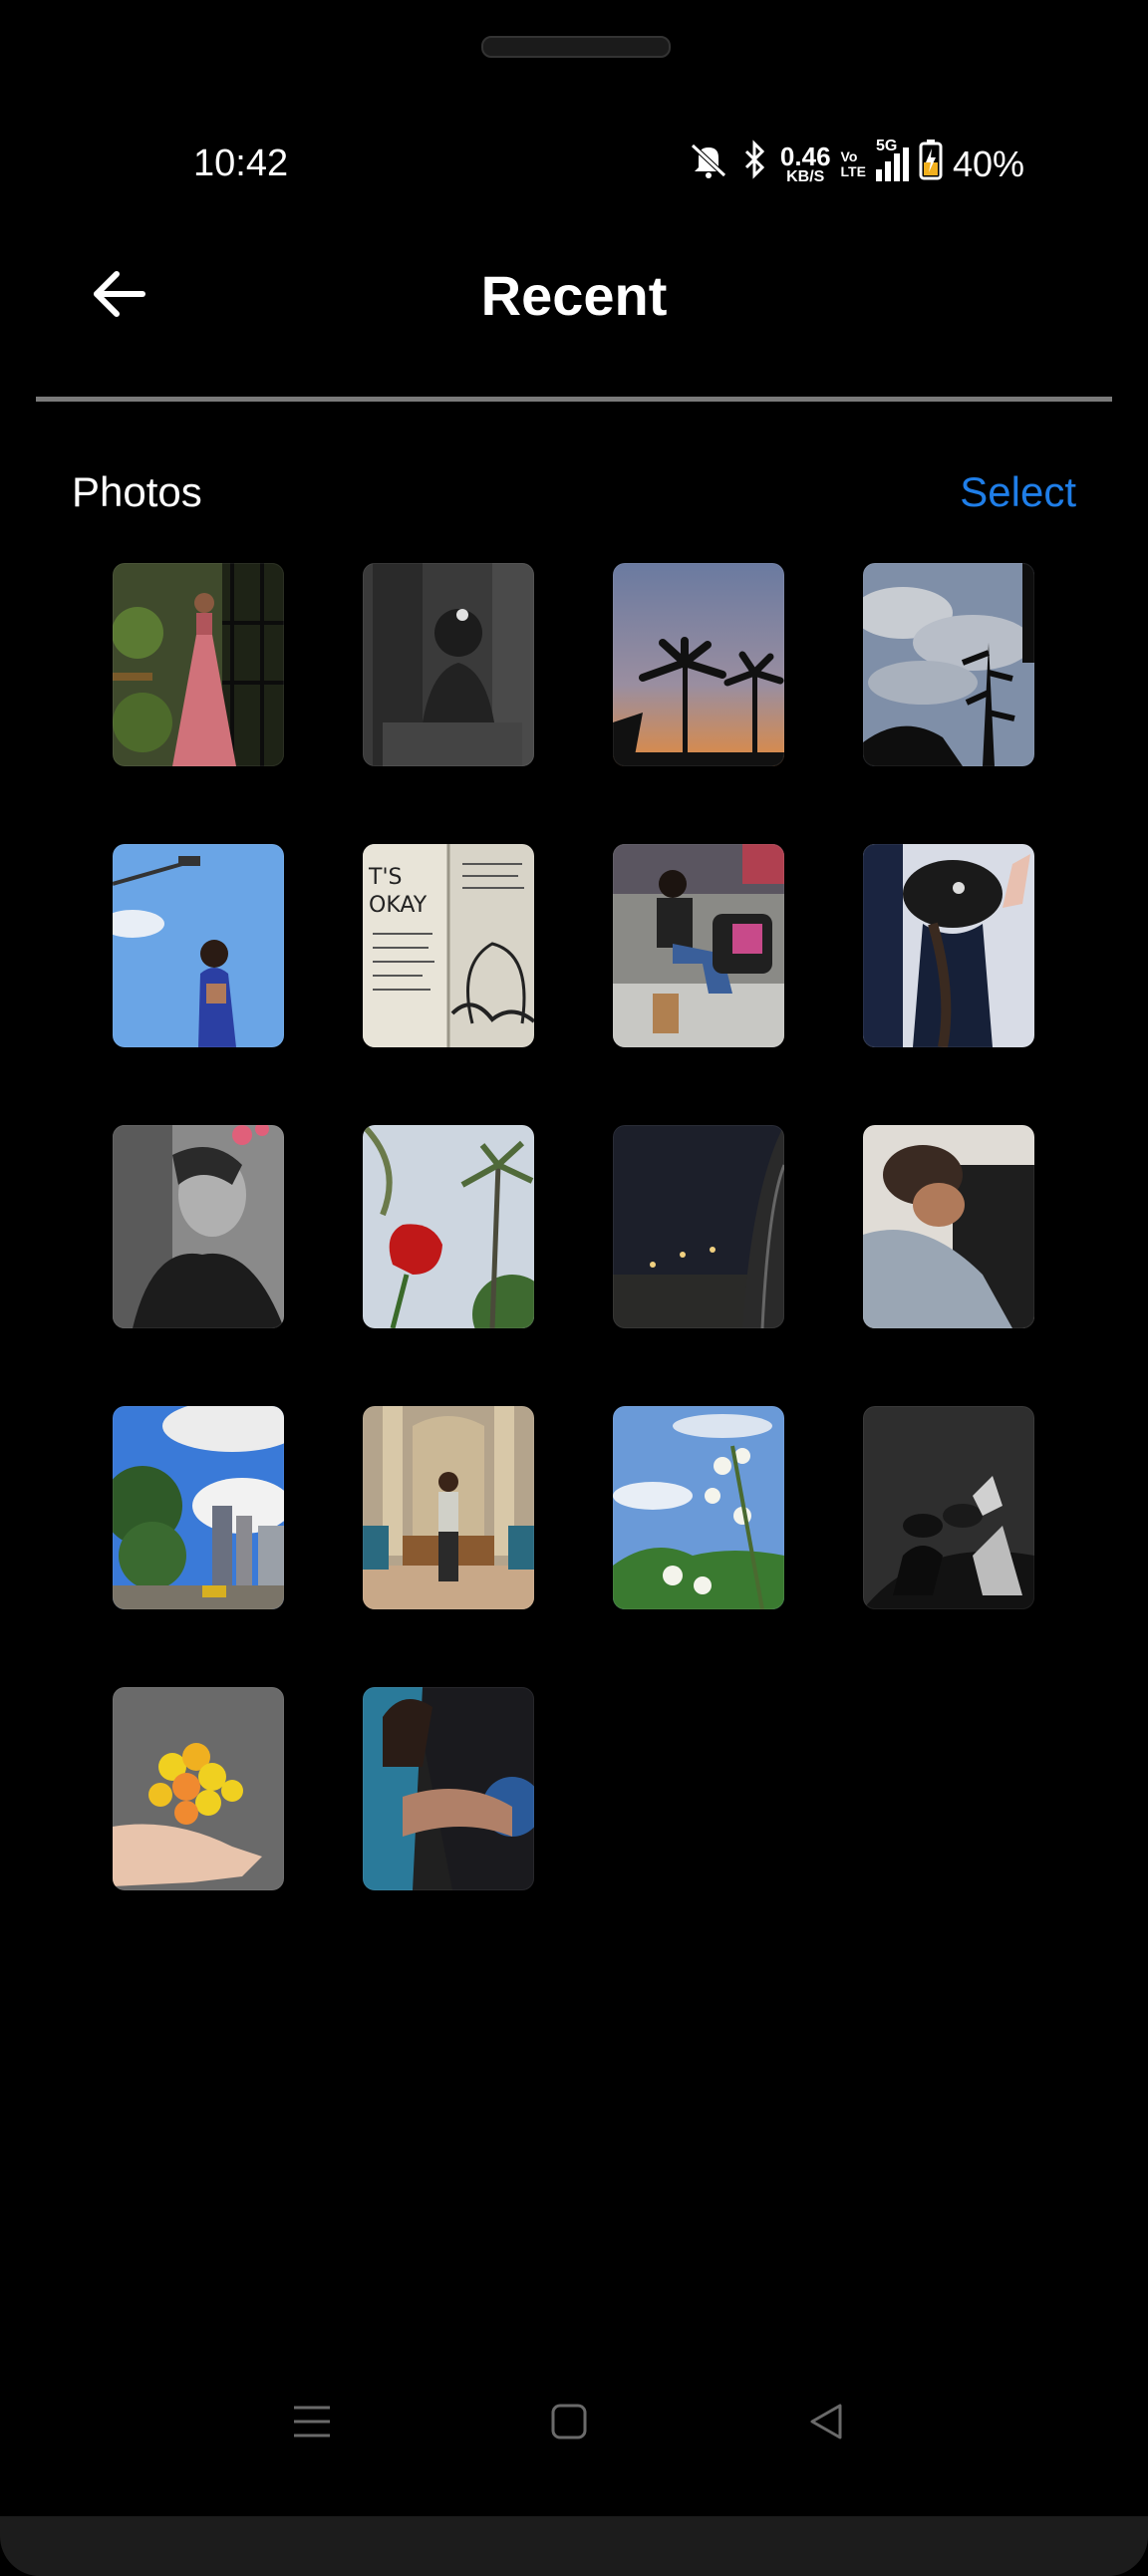 The image size is (1148, 2576). What do you see at coordinates (385, 877) in the screenshot?
I see `svg-text: T'S` at bounding box center [385, 877].